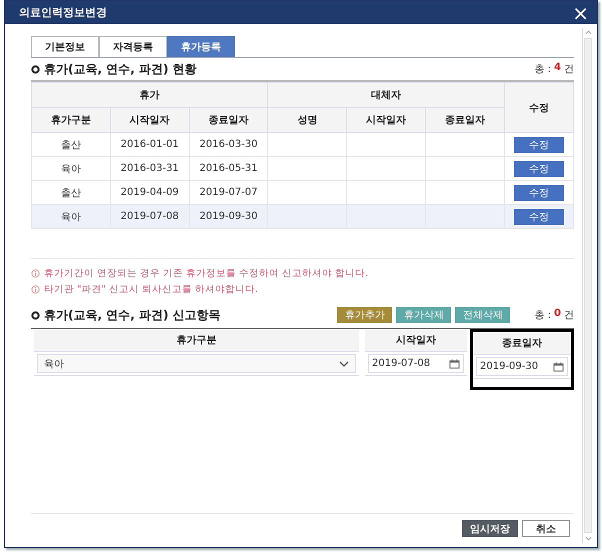 The image size is (602, 559). Describe the element at coordinates (557, 314) in the screenshot. I see `total-count: 0` at that location.